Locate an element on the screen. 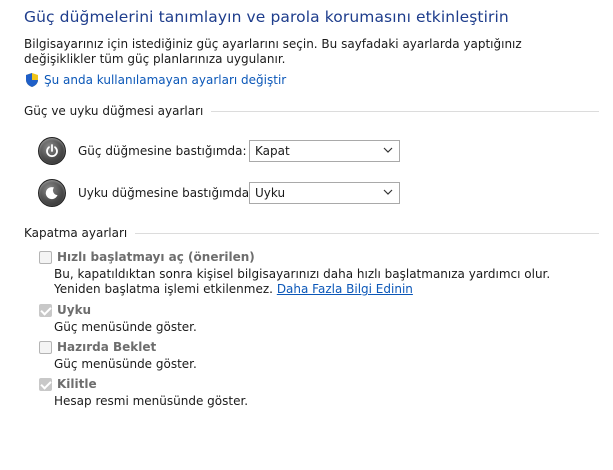 The height and width of the screenshot is (470, 613). lock-option-label: Kilitle is located at coordinates (77, 384).